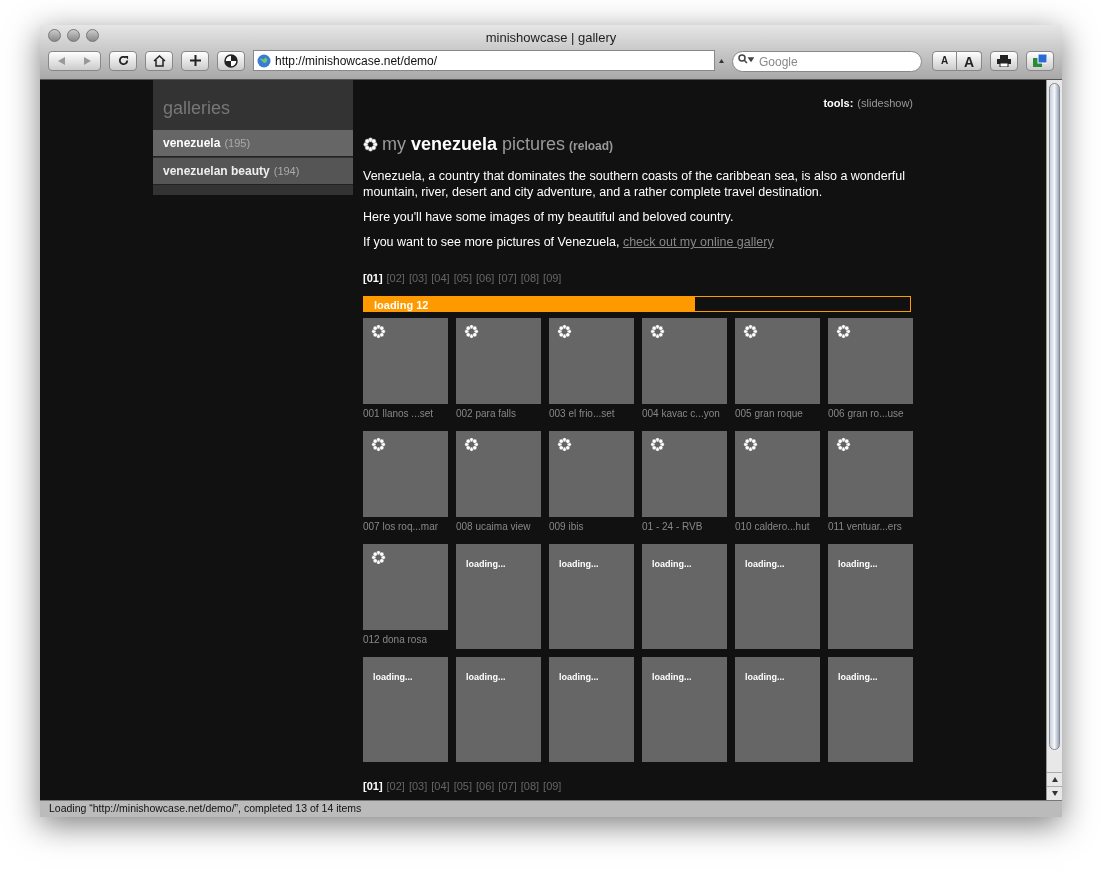 The height and width of the screenshot is (872, 1101). I want to click on larger-text-button: A, so click(969, 60).